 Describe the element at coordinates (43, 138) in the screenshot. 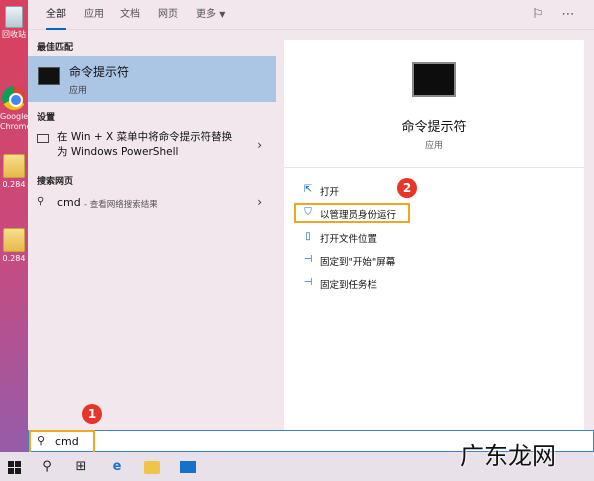

I see `settings-window-icon` at that location.